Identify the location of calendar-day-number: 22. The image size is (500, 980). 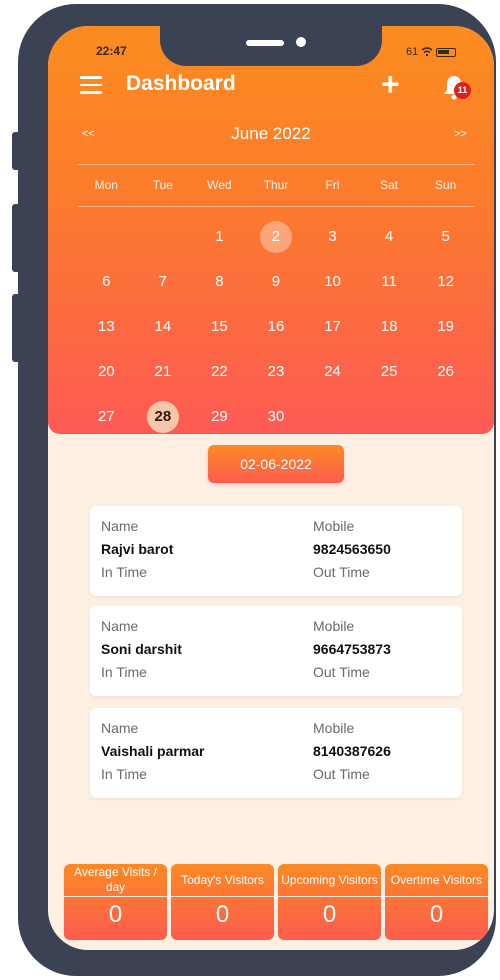
(219, 371).